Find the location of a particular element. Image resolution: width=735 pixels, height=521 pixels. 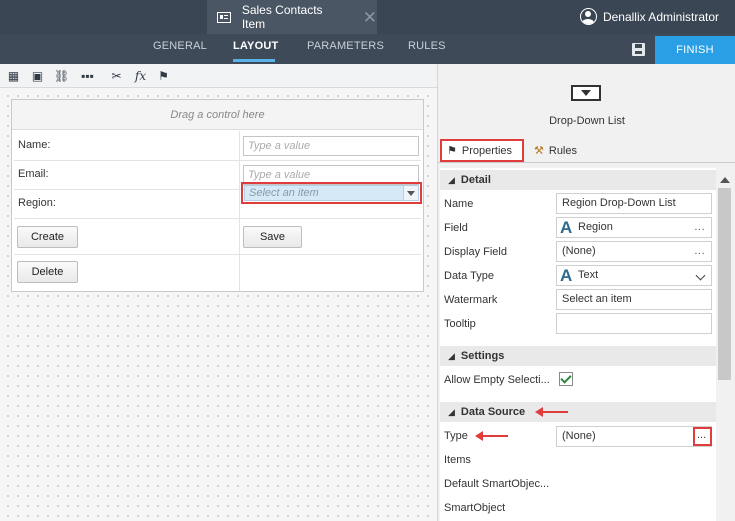

tab-rules: RULES is located at coordinates (427, 46).